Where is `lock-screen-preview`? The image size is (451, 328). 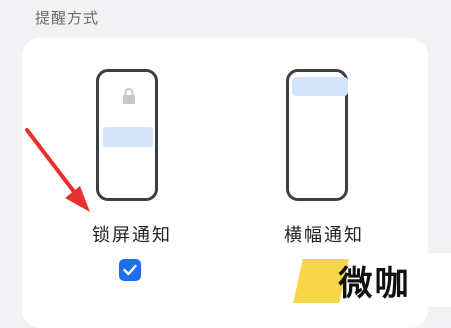 lock-screen-preview is located at coordinates (127, 135).